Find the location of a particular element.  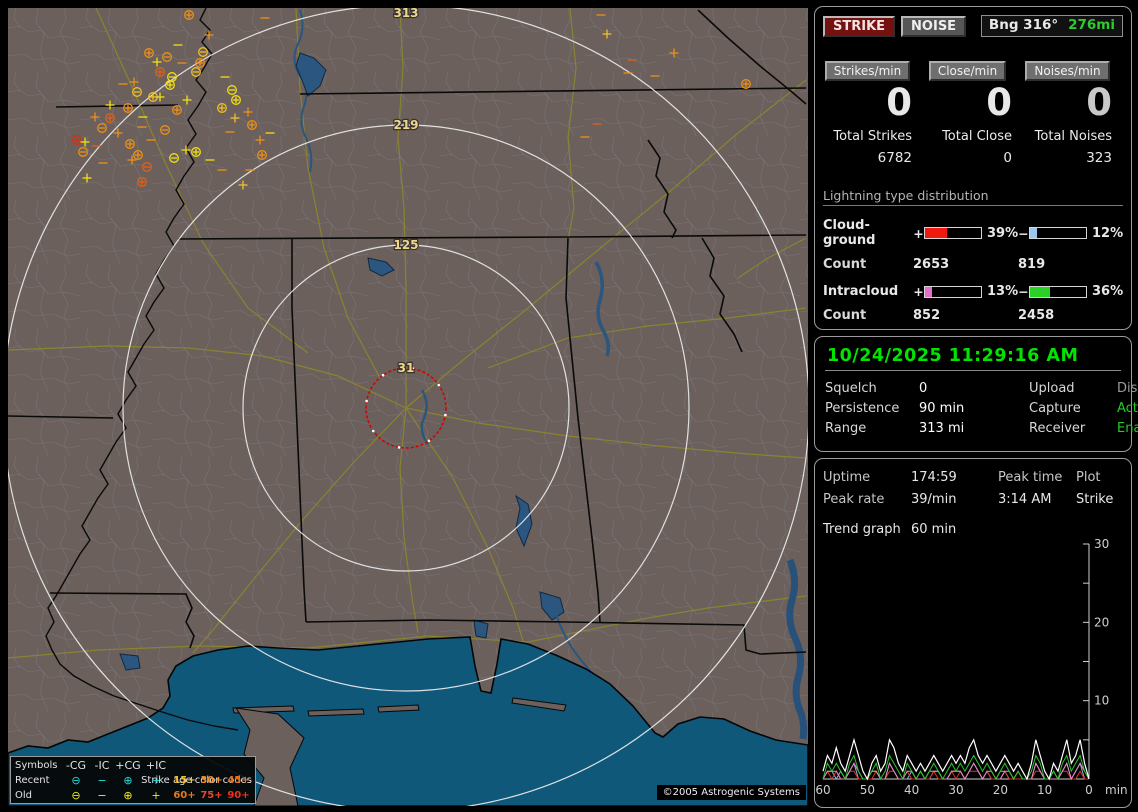

total-close-value: 0 is located at coordinates (1007, 158).